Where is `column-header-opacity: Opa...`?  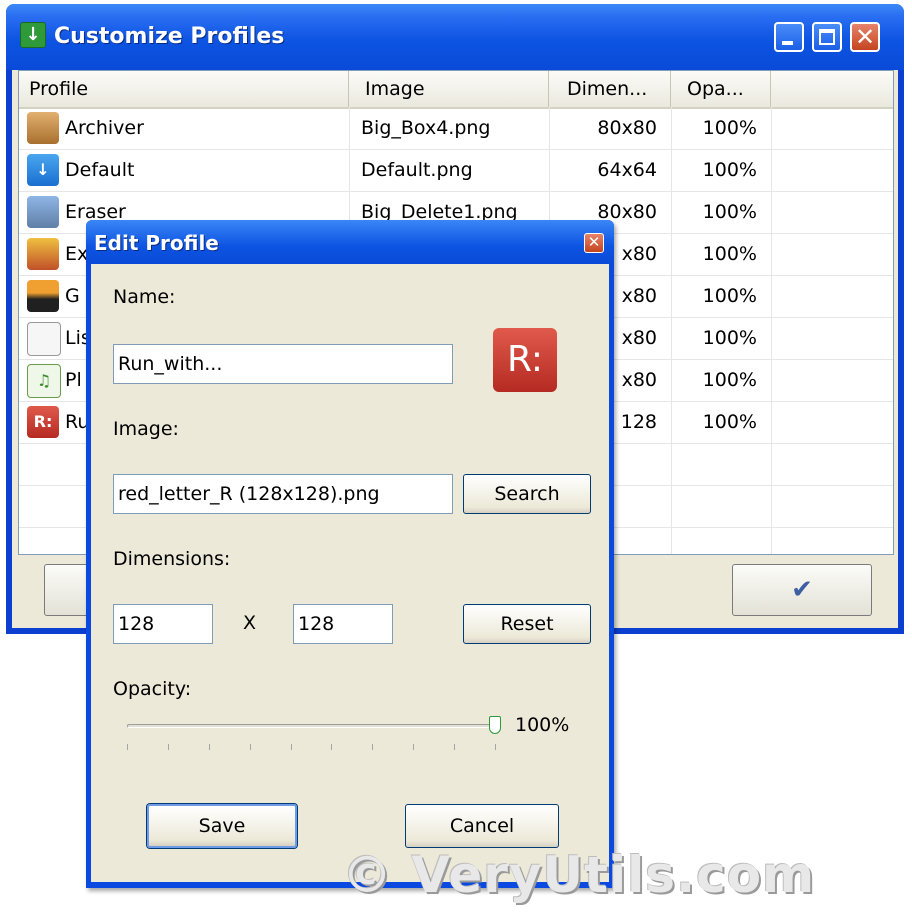 column-header-opacity: Opa... is located at coordinates (721, 89).